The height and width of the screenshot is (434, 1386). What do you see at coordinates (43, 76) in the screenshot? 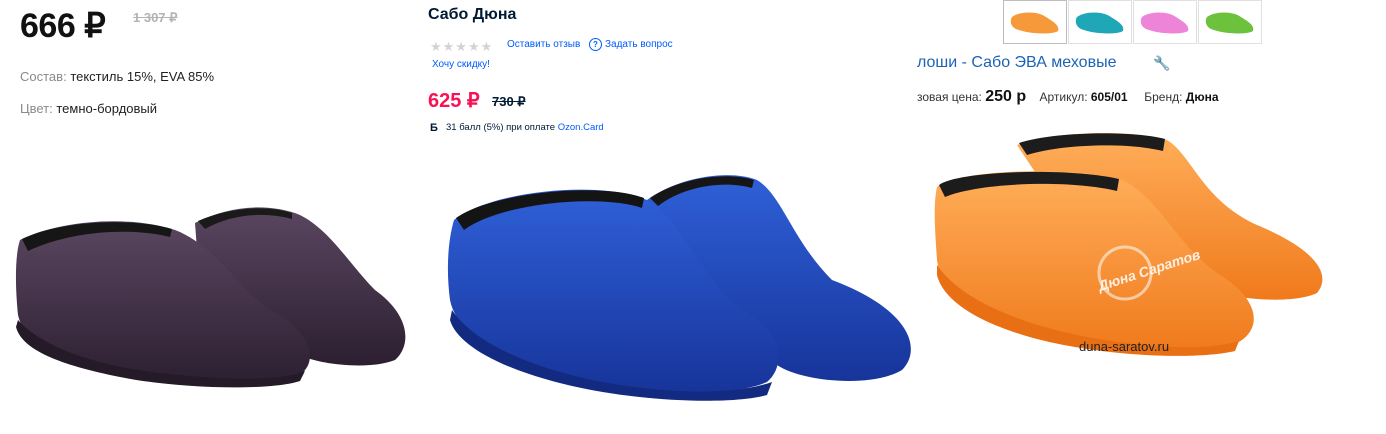
I see `composition-key: Состав:` at bounding box center [43, 76].